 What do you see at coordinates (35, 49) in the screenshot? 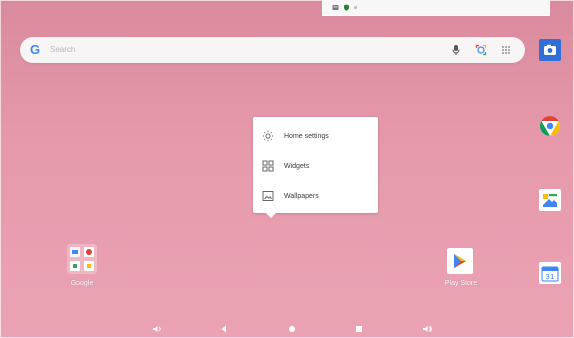
I see `google-logo-icon: G` at bounding box center [35, 49].